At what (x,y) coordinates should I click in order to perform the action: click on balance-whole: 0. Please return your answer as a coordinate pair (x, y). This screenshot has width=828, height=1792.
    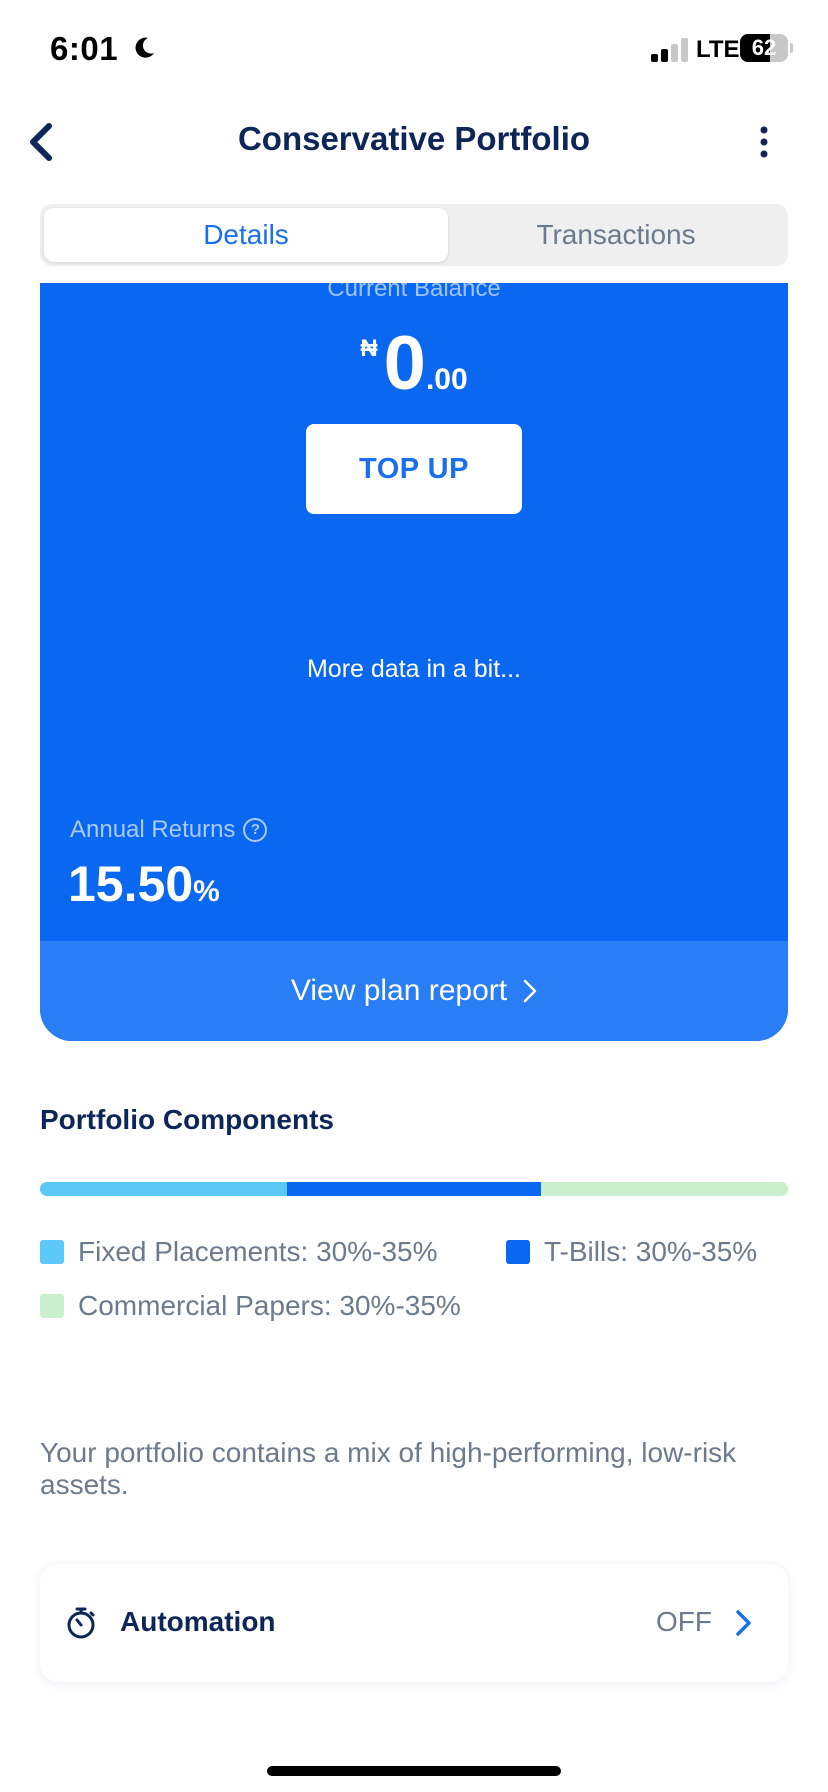
    Looking at the image, I should click on (404, 363).